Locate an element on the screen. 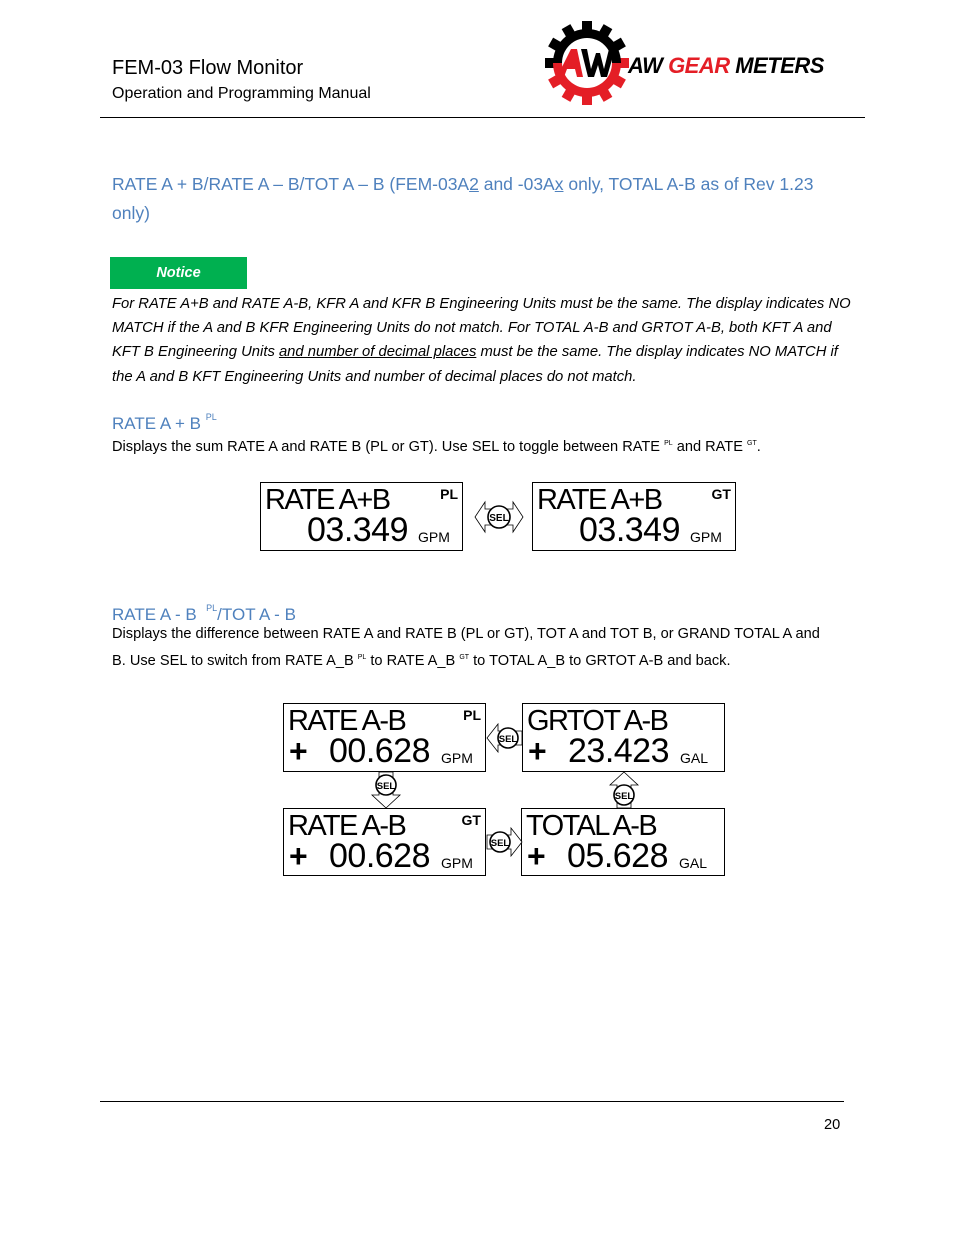 This screenshot has height=1235, width=954. logo-text-aw: AW is located at coordinates (648, 65).